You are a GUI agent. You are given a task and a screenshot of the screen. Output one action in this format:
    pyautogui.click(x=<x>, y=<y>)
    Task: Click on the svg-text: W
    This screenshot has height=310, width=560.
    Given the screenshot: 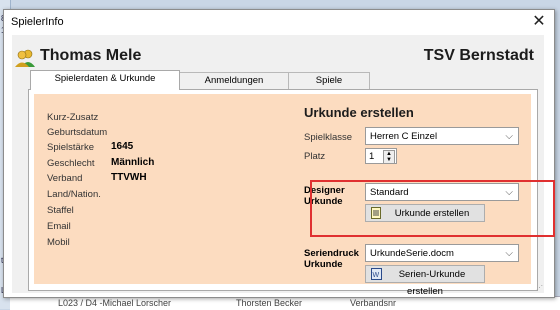 What is the action you would take?
    pyautogui.click(x=376, y=275)
    